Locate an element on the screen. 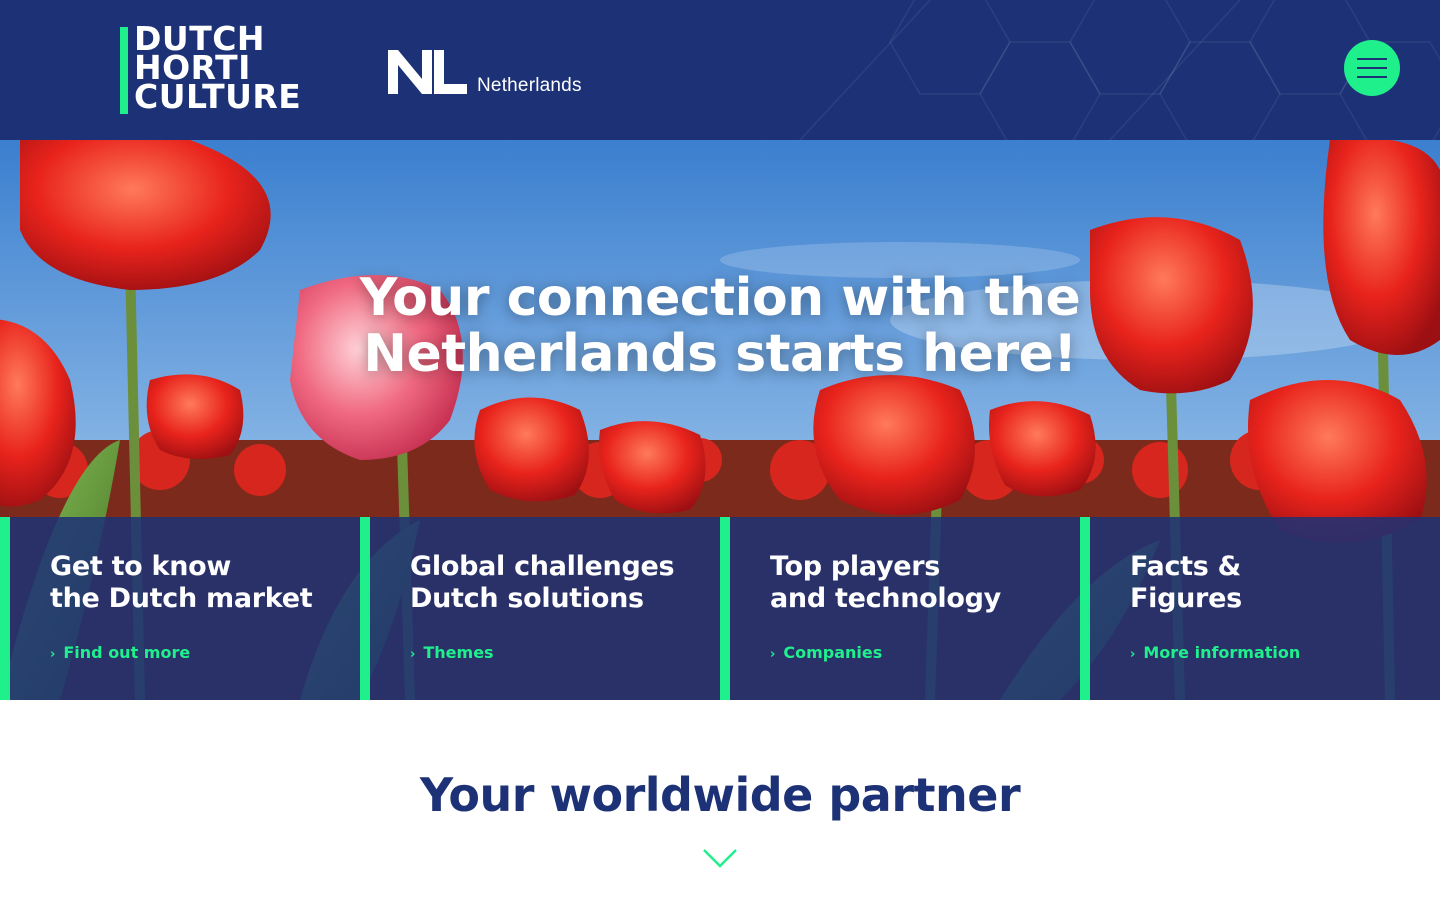  card-title: Top players and technology is located at coordinates (885, 583).